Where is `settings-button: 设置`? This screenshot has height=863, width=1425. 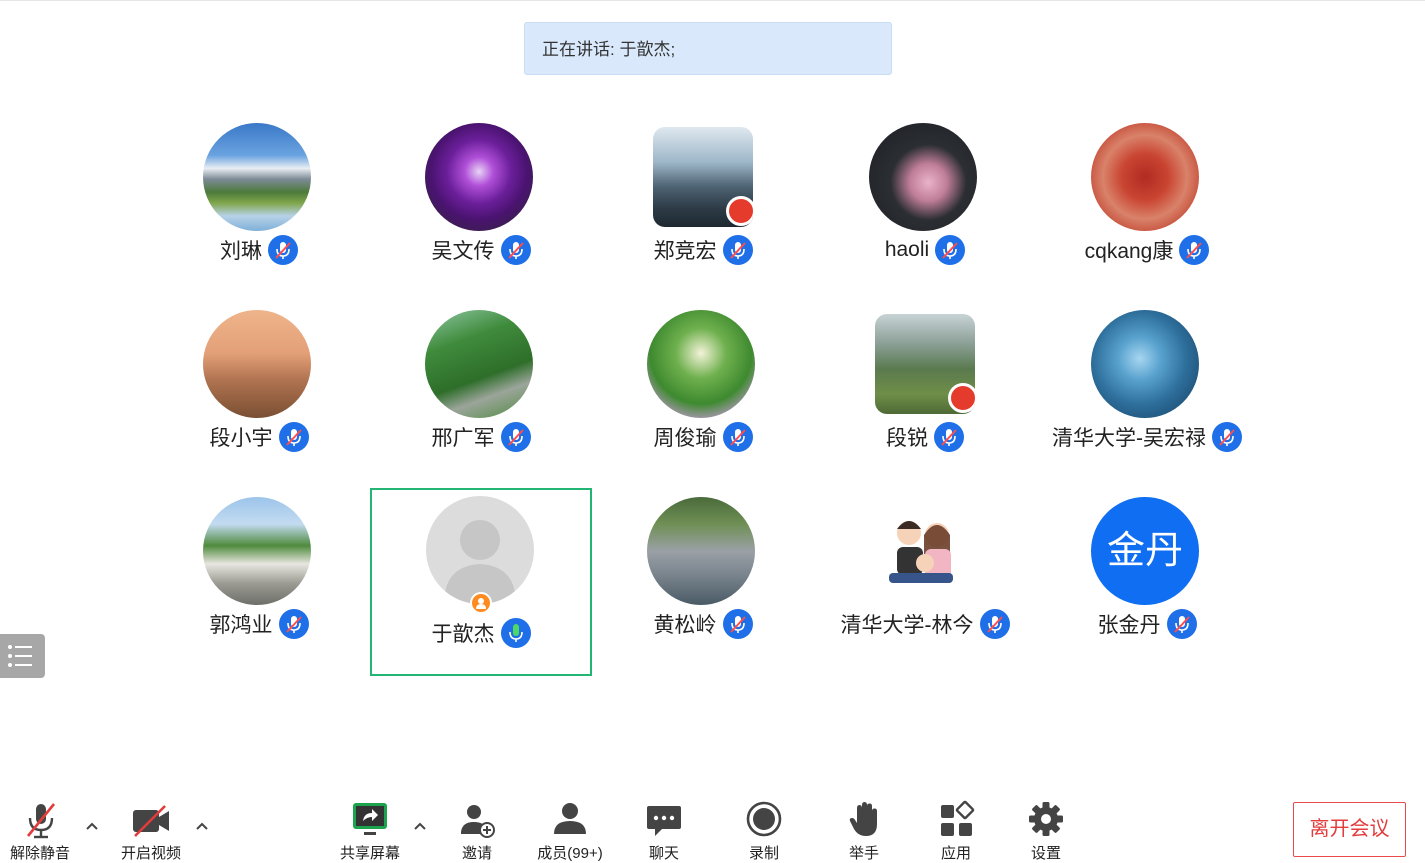
settings-button: 设置 is located at coordinates (1046, 831).